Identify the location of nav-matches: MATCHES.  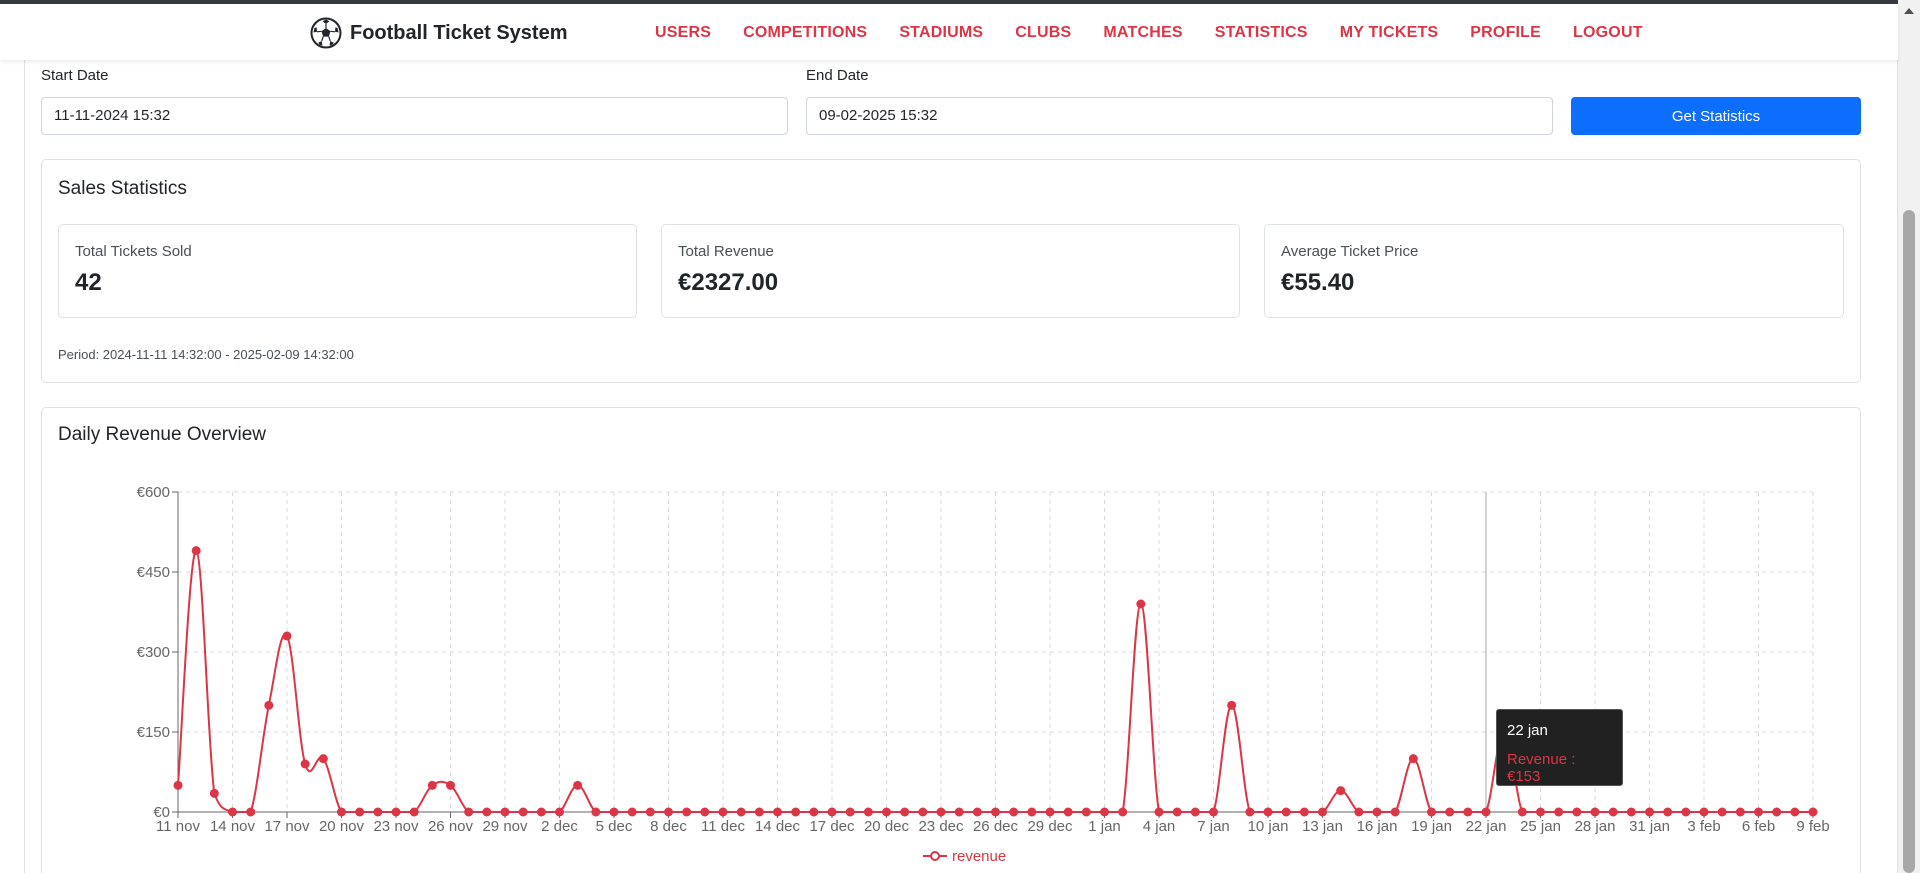
(1142, 33).